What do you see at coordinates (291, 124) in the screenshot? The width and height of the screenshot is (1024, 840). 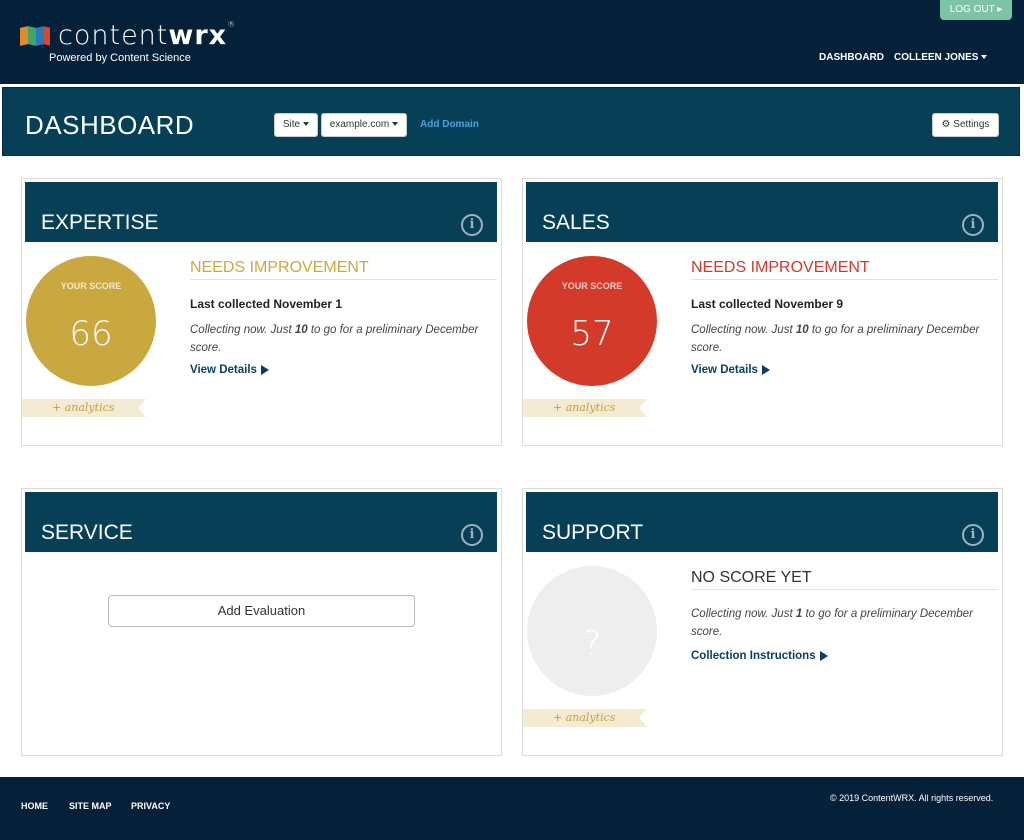 I see `site-select-label: Site` at bounding box center [291, 124].